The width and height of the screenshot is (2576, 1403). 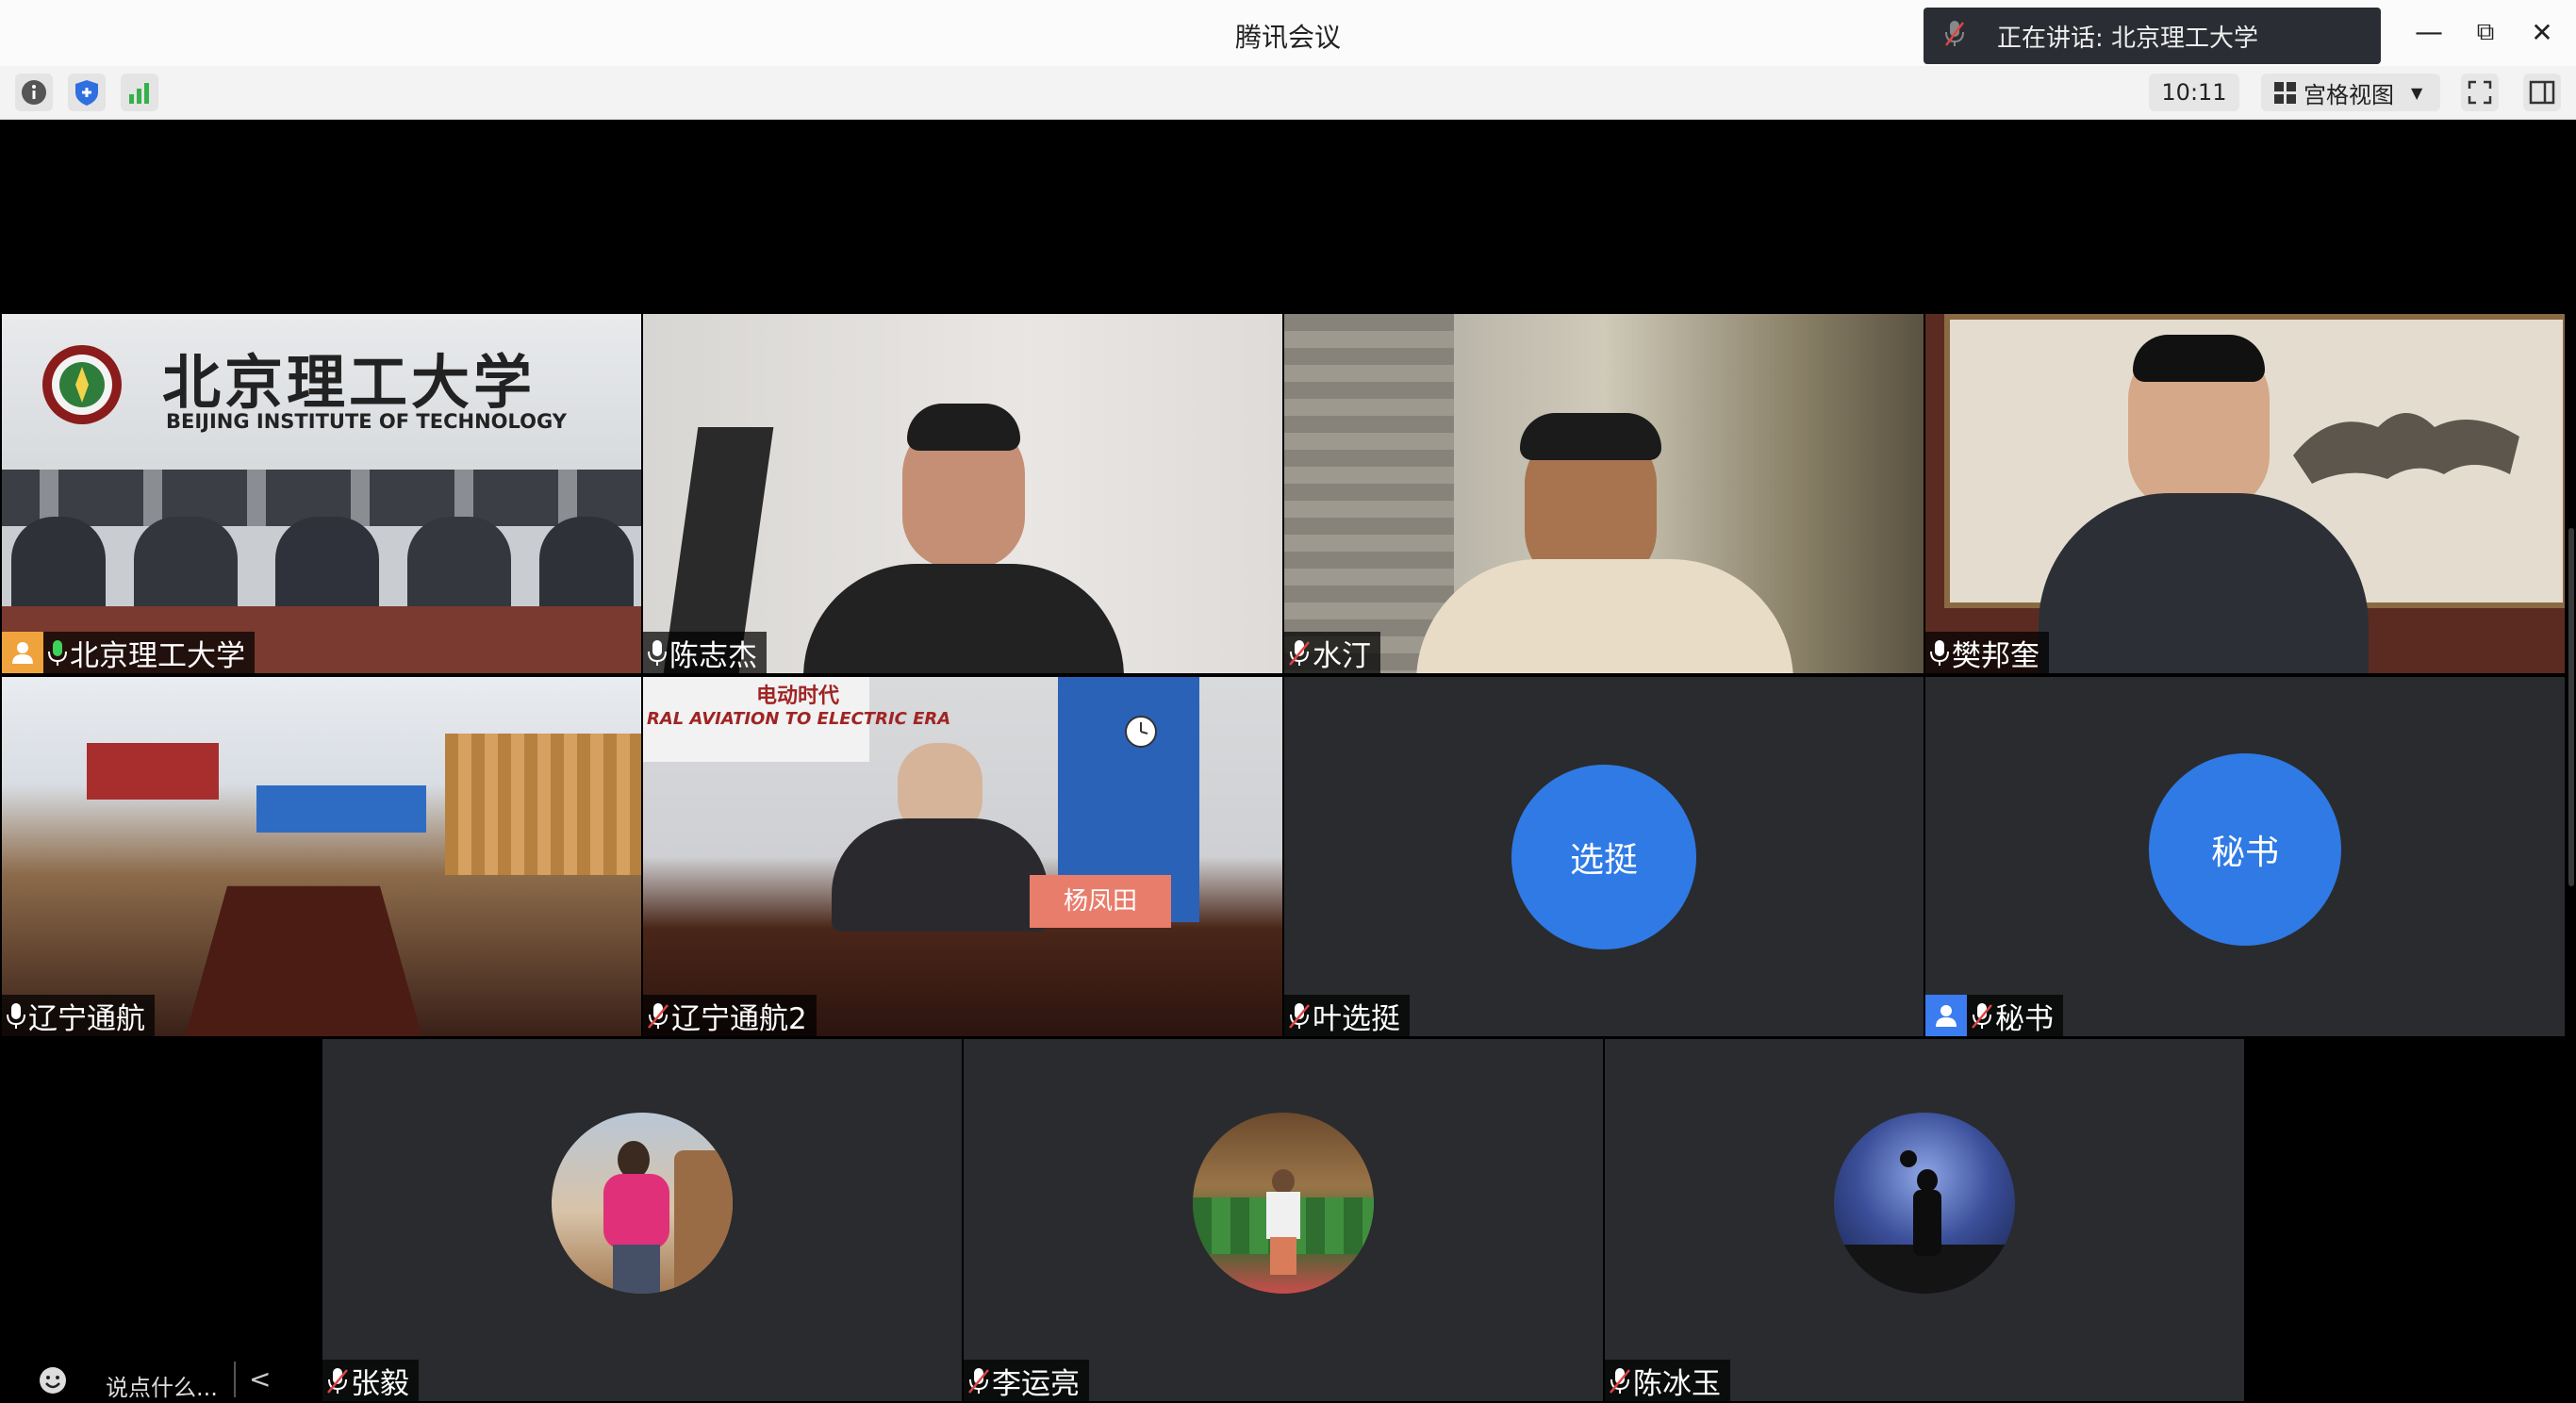 I want to click on emoji-icon, so click(x=53, y=1380).